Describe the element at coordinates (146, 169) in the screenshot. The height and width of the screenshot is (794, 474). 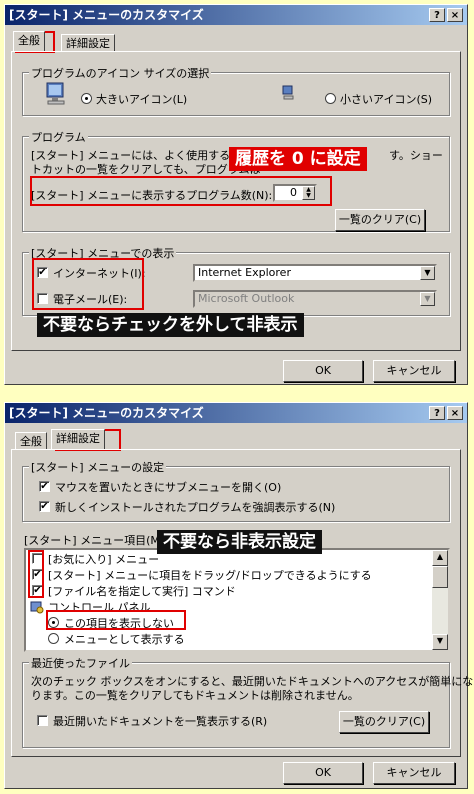
I see `programs-description-2: トカットの一覧をクリアしても、プログラムは` at that location.